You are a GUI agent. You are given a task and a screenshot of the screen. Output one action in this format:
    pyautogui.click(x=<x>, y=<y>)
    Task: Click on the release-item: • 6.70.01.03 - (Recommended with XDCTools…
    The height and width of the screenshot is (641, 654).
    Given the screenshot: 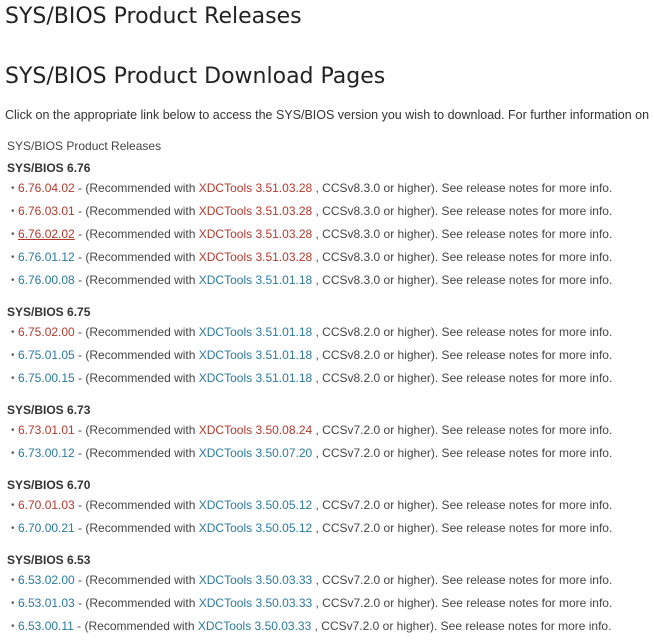 What is the action you would take?
    pyautogui.click(x=329, y=505)
    